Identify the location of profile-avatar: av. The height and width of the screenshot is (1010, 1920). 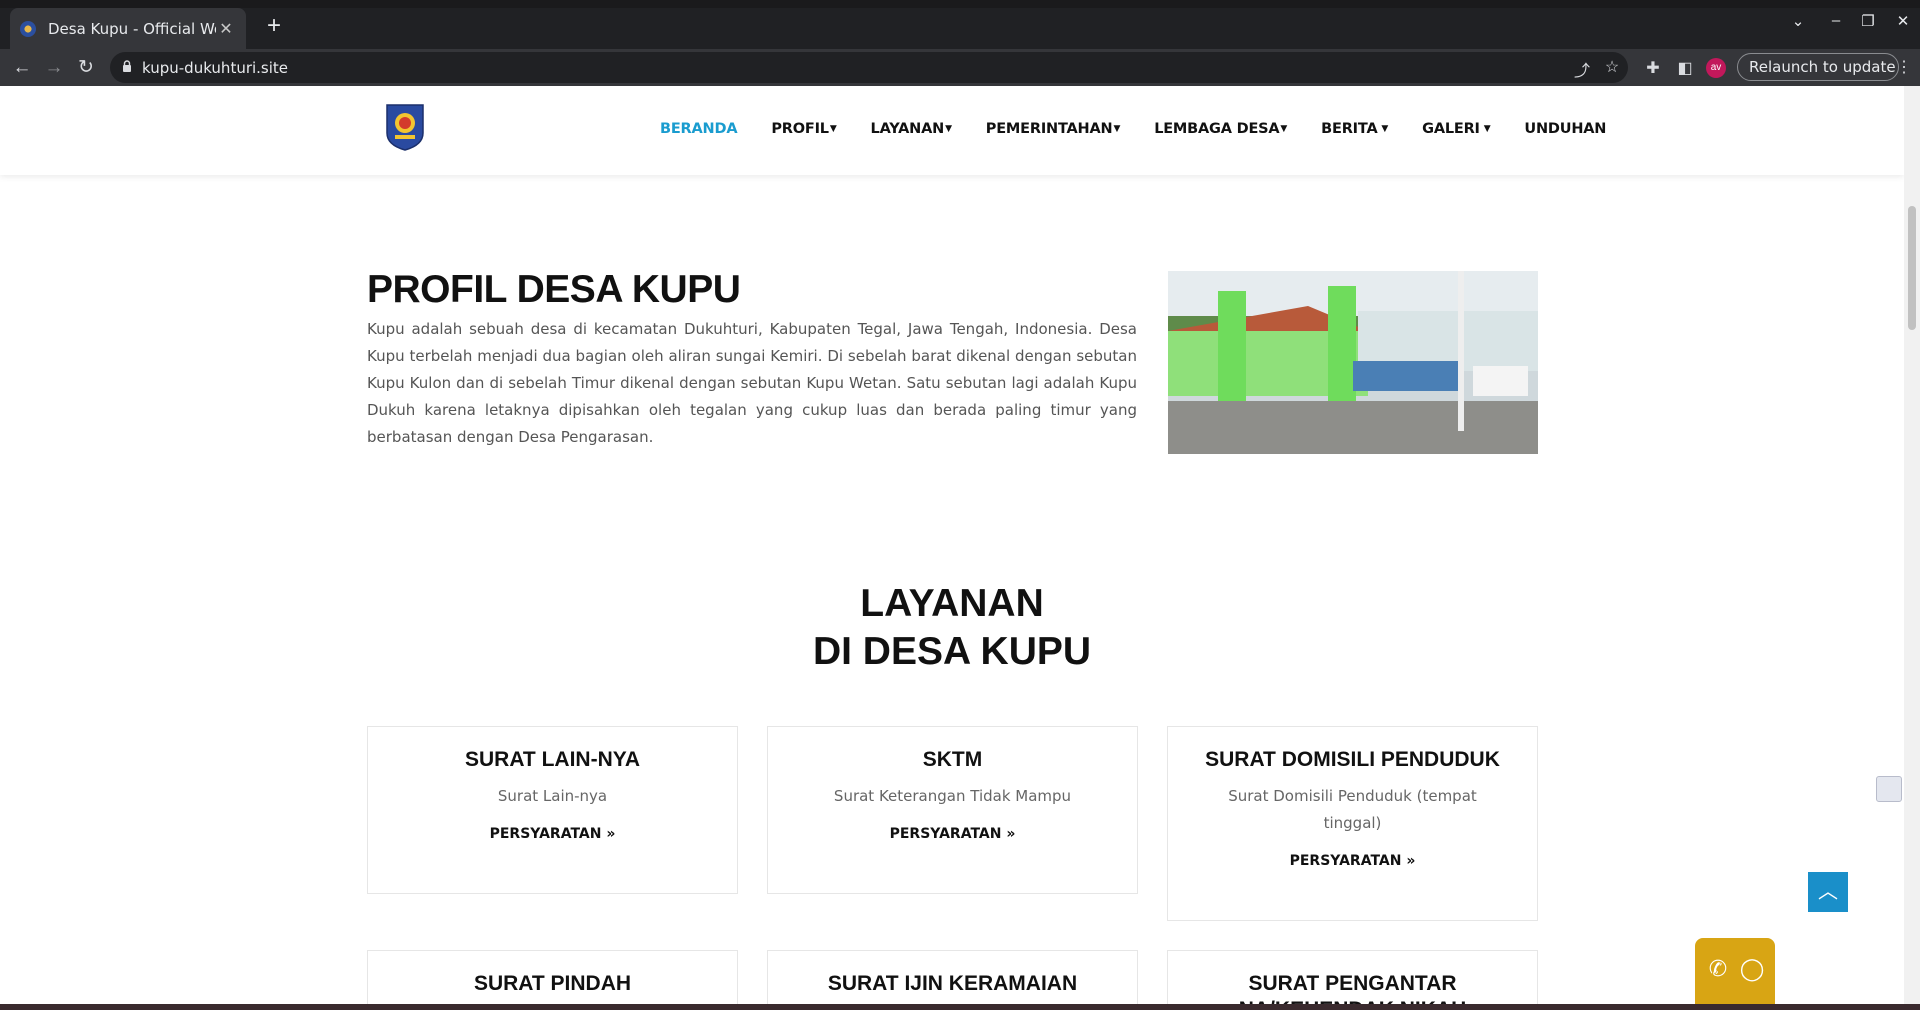
(1716, 68).